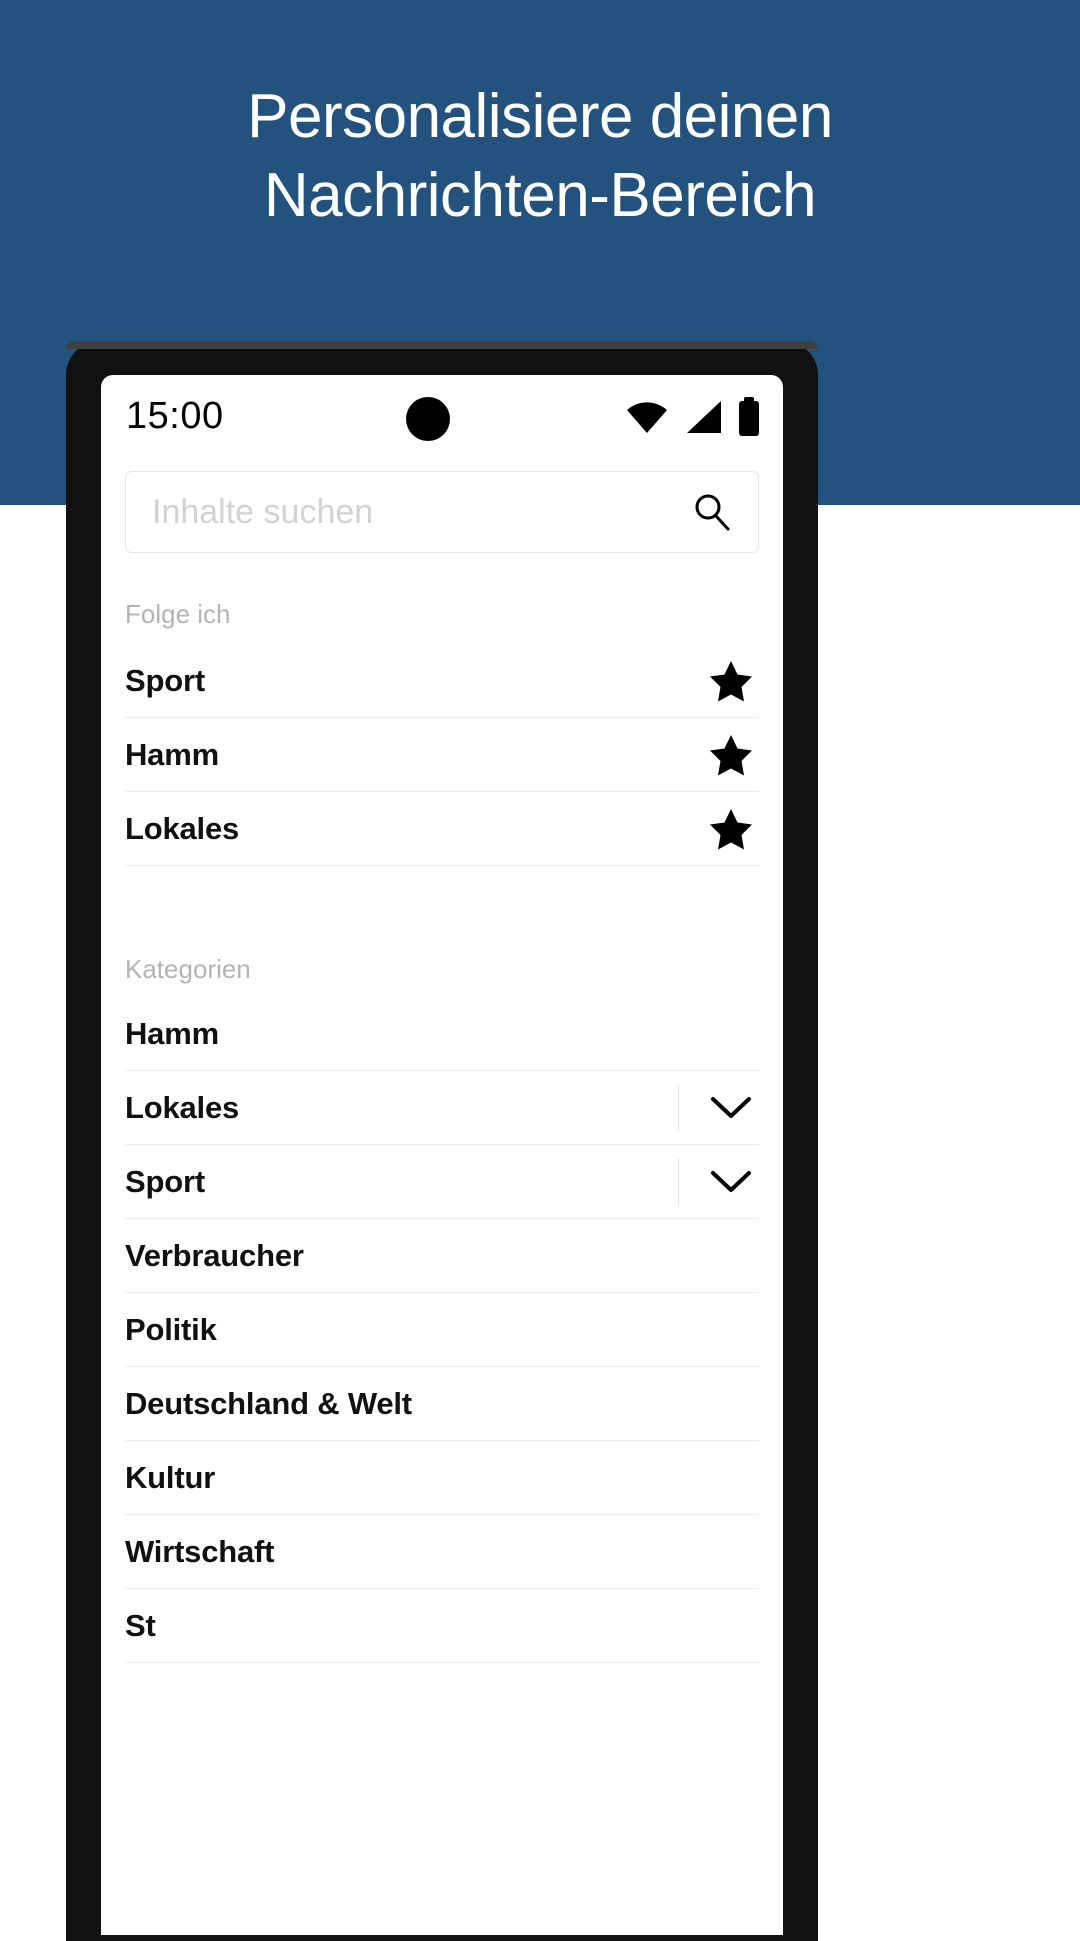 Image resolution: width=1080 pixels, height=1941 pixels. I want to click on list-item: St, so click(442, 1626).